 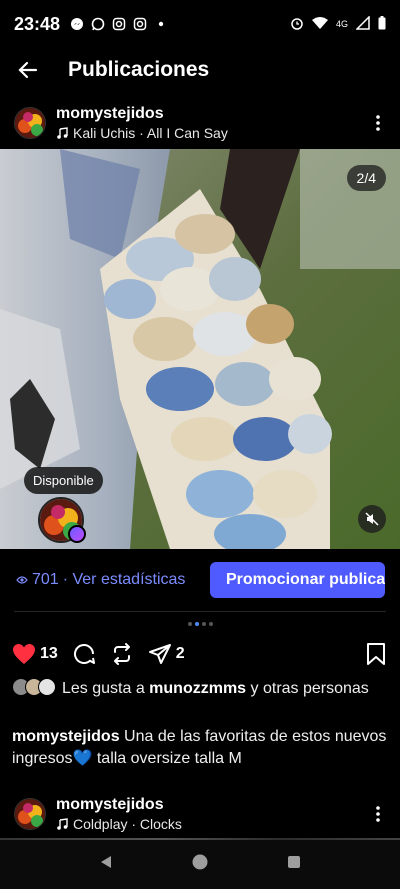 What do you see at coordinates (200, 814) in the screenshot?
I see `next-post-header: momystejidos Coldplay · Clocks` at bounding box center [200, 814].